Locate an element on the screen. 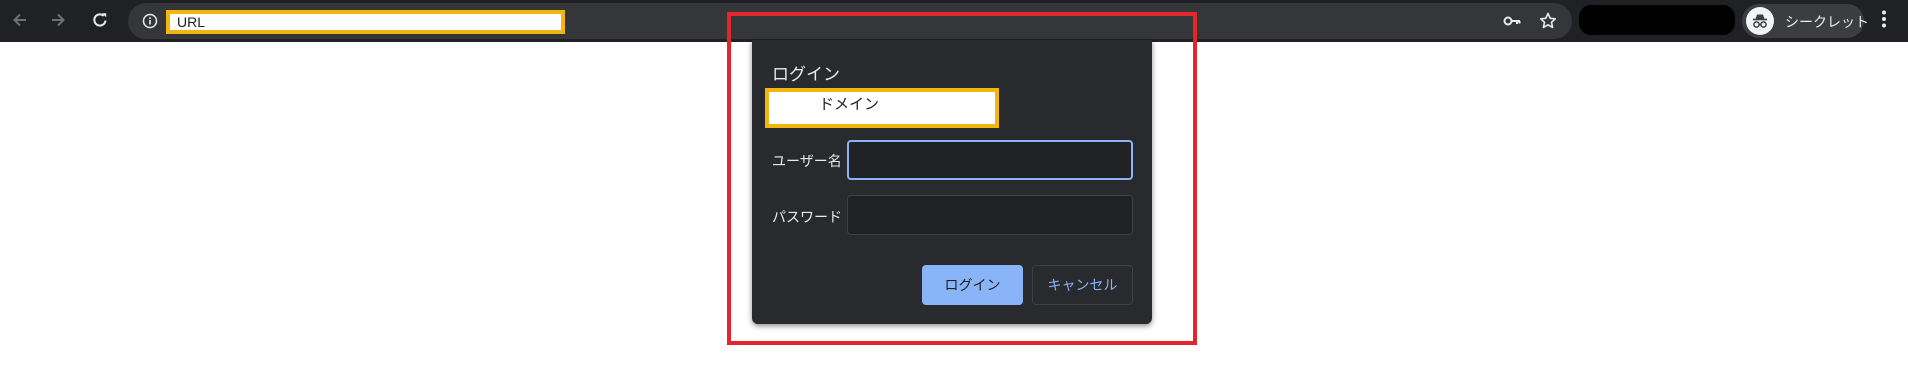 This screenshot has height=375, width=1908. forward-button is located at coordinates (58, 20).